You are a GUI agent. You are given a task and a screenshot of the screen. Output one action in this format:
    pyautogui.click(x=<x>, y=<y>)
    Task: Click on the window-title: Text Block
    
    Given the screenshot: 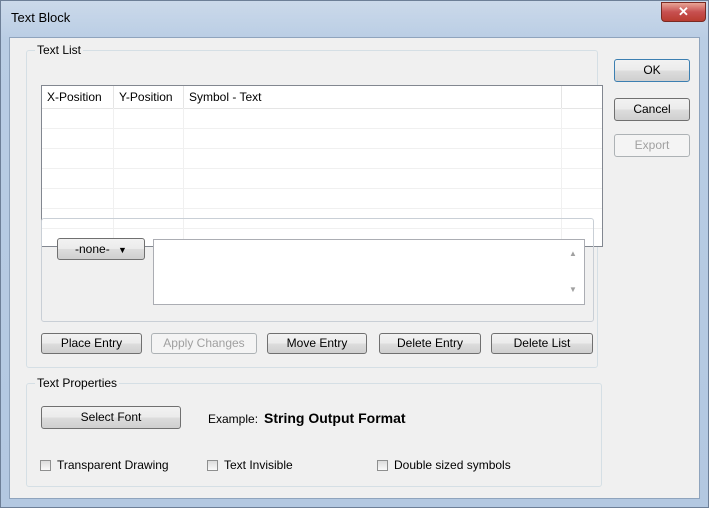 What is the action you would take?
    pyautogui.click(x=41, y=17)
    